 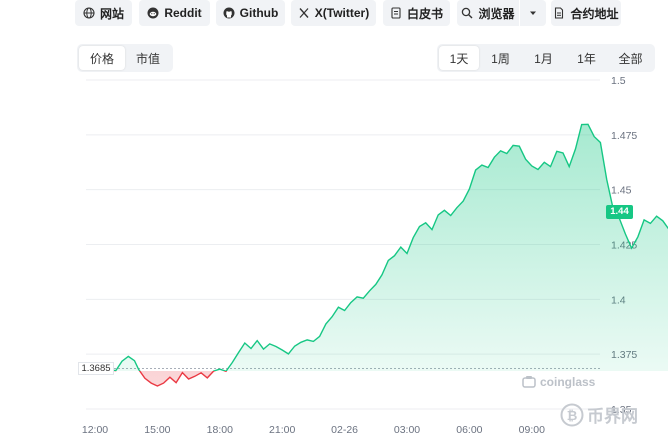 What do you see at coordinates (342, 13) in the screenshot?
I see `twitter-link-label: X(Twitter)` at bounding box center [342, 13].